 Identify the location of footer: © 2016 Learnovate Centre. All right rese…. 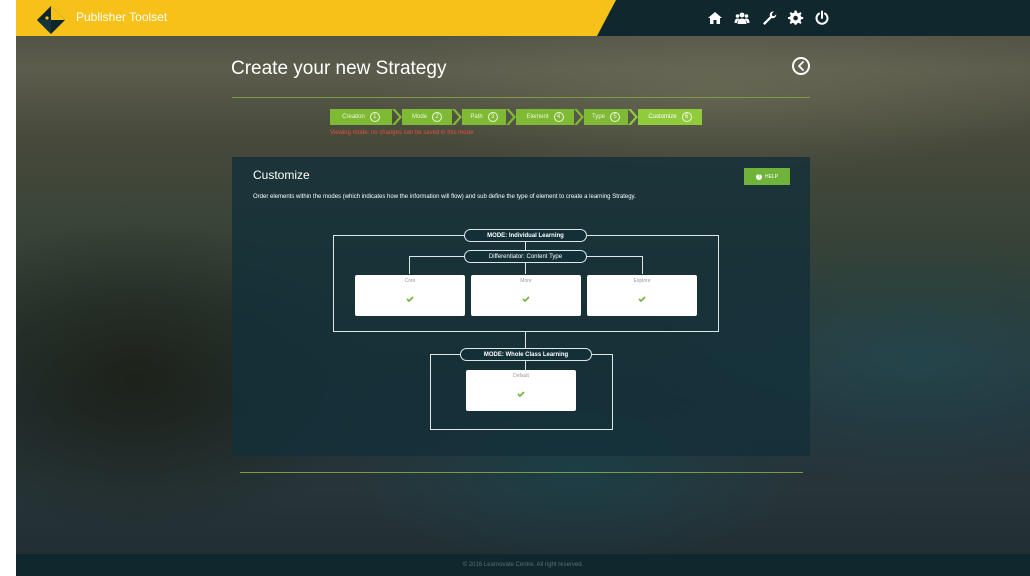
(523, 565).